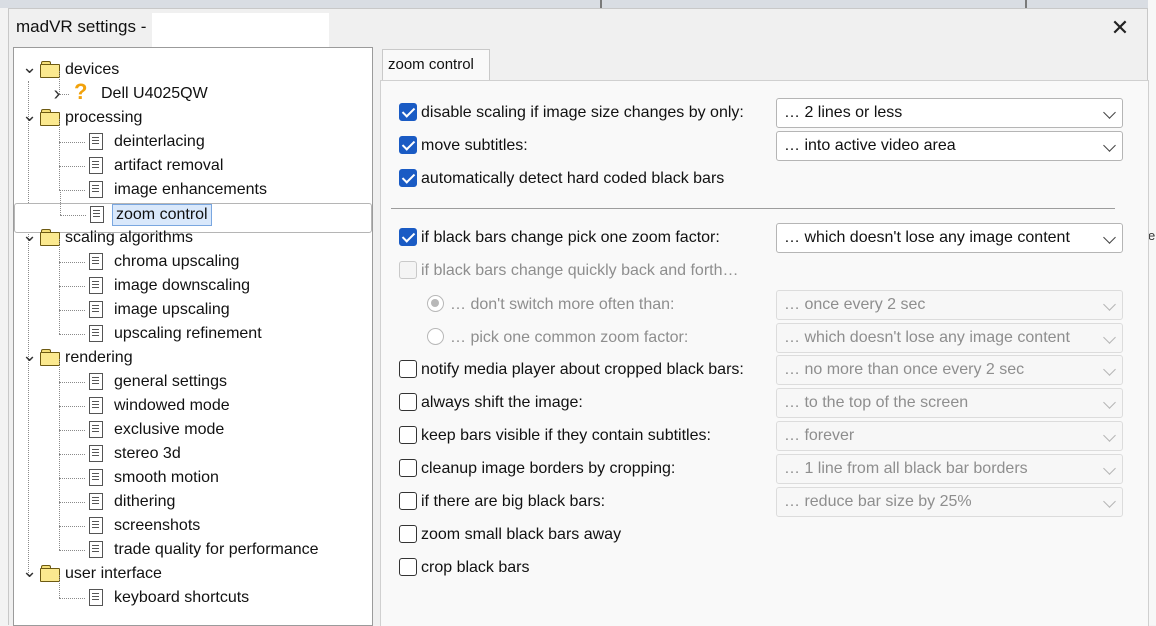  What do you see at coordinates (870, 145) in the screenshot?
I see `dropdown-value: … into active video area` at bounding box center [870, 145].